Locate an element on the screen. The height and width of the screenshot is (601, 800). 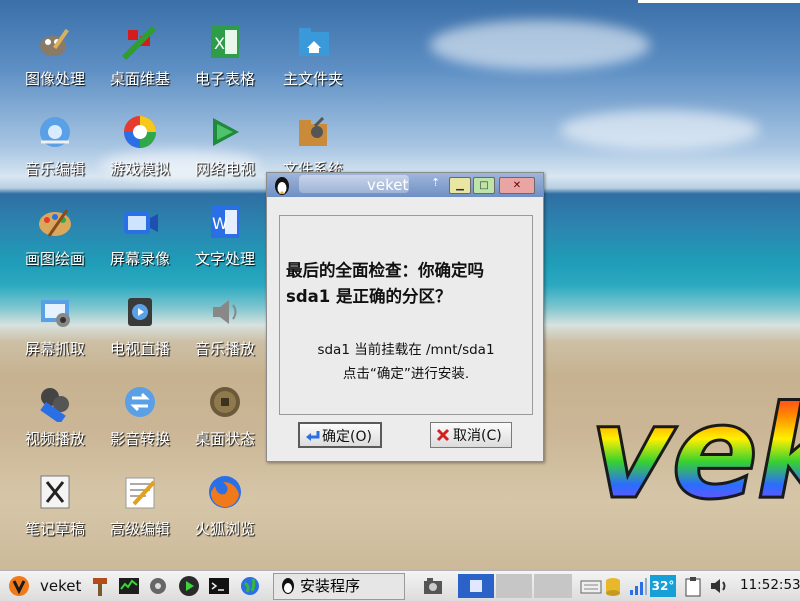
maximize-button: □ is located at coordinates (484, 185).